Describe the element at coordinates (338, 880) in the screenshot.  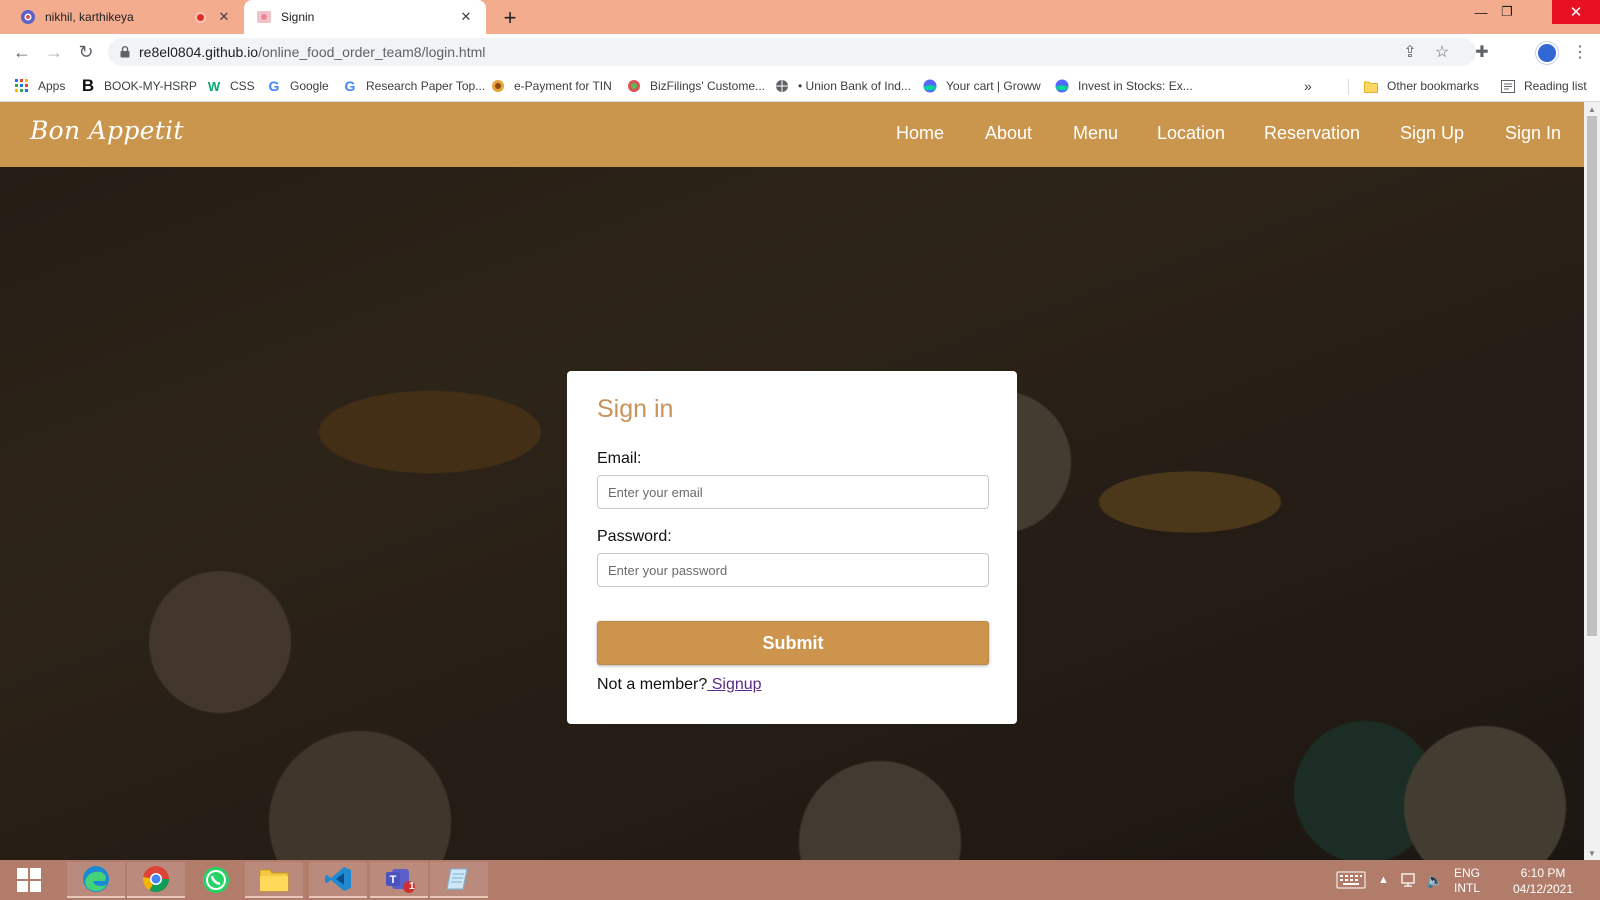
I see `vscode-icon` at that location.